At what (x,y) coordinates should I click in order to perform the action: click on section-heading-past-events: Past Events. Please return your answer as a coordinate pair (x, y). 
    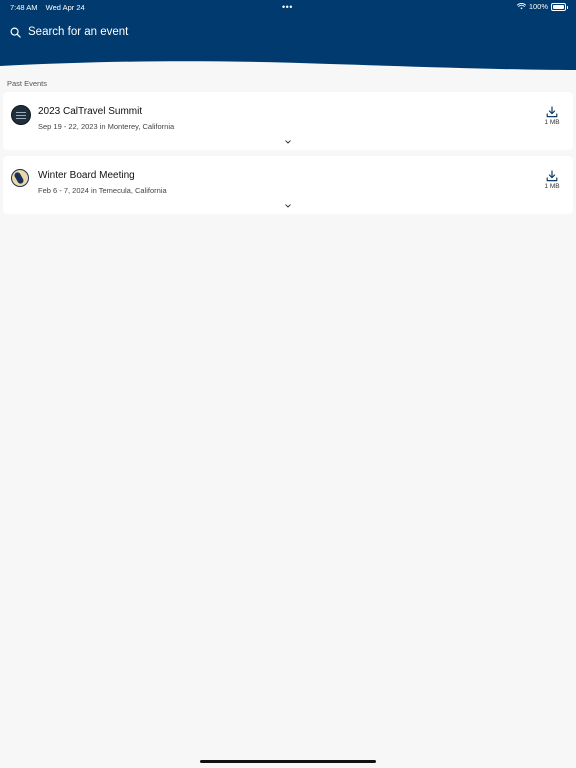
    Looking at the image, I should click on (27, 83).